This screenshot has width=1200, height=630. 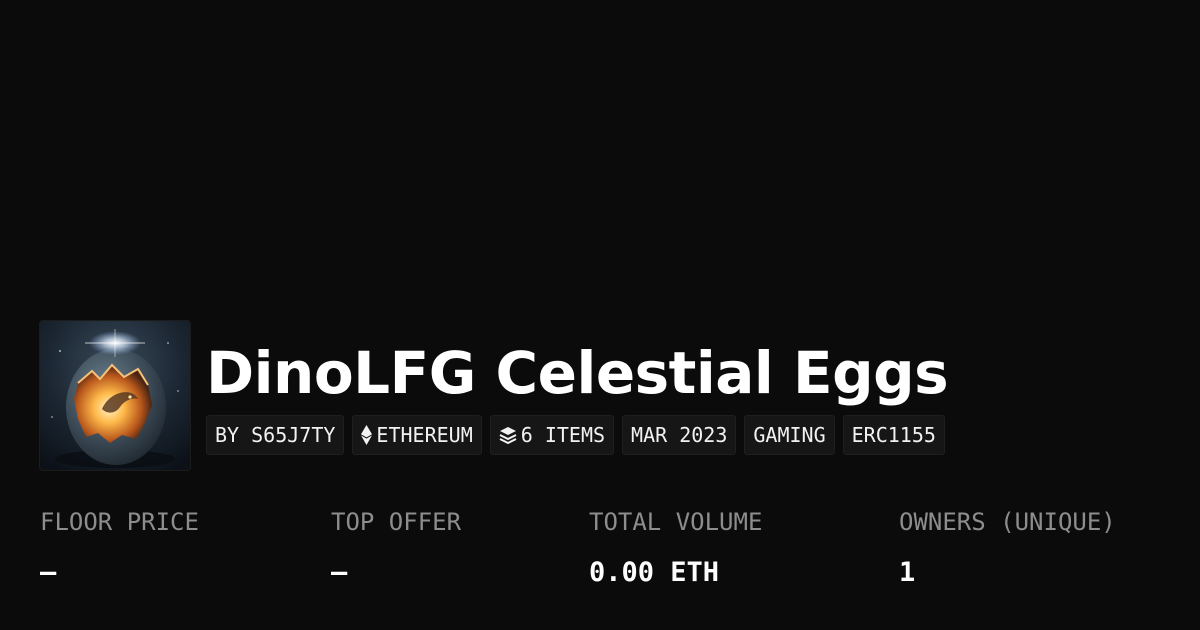 I want to click on egg-illustration, so click(x=115, y=395).